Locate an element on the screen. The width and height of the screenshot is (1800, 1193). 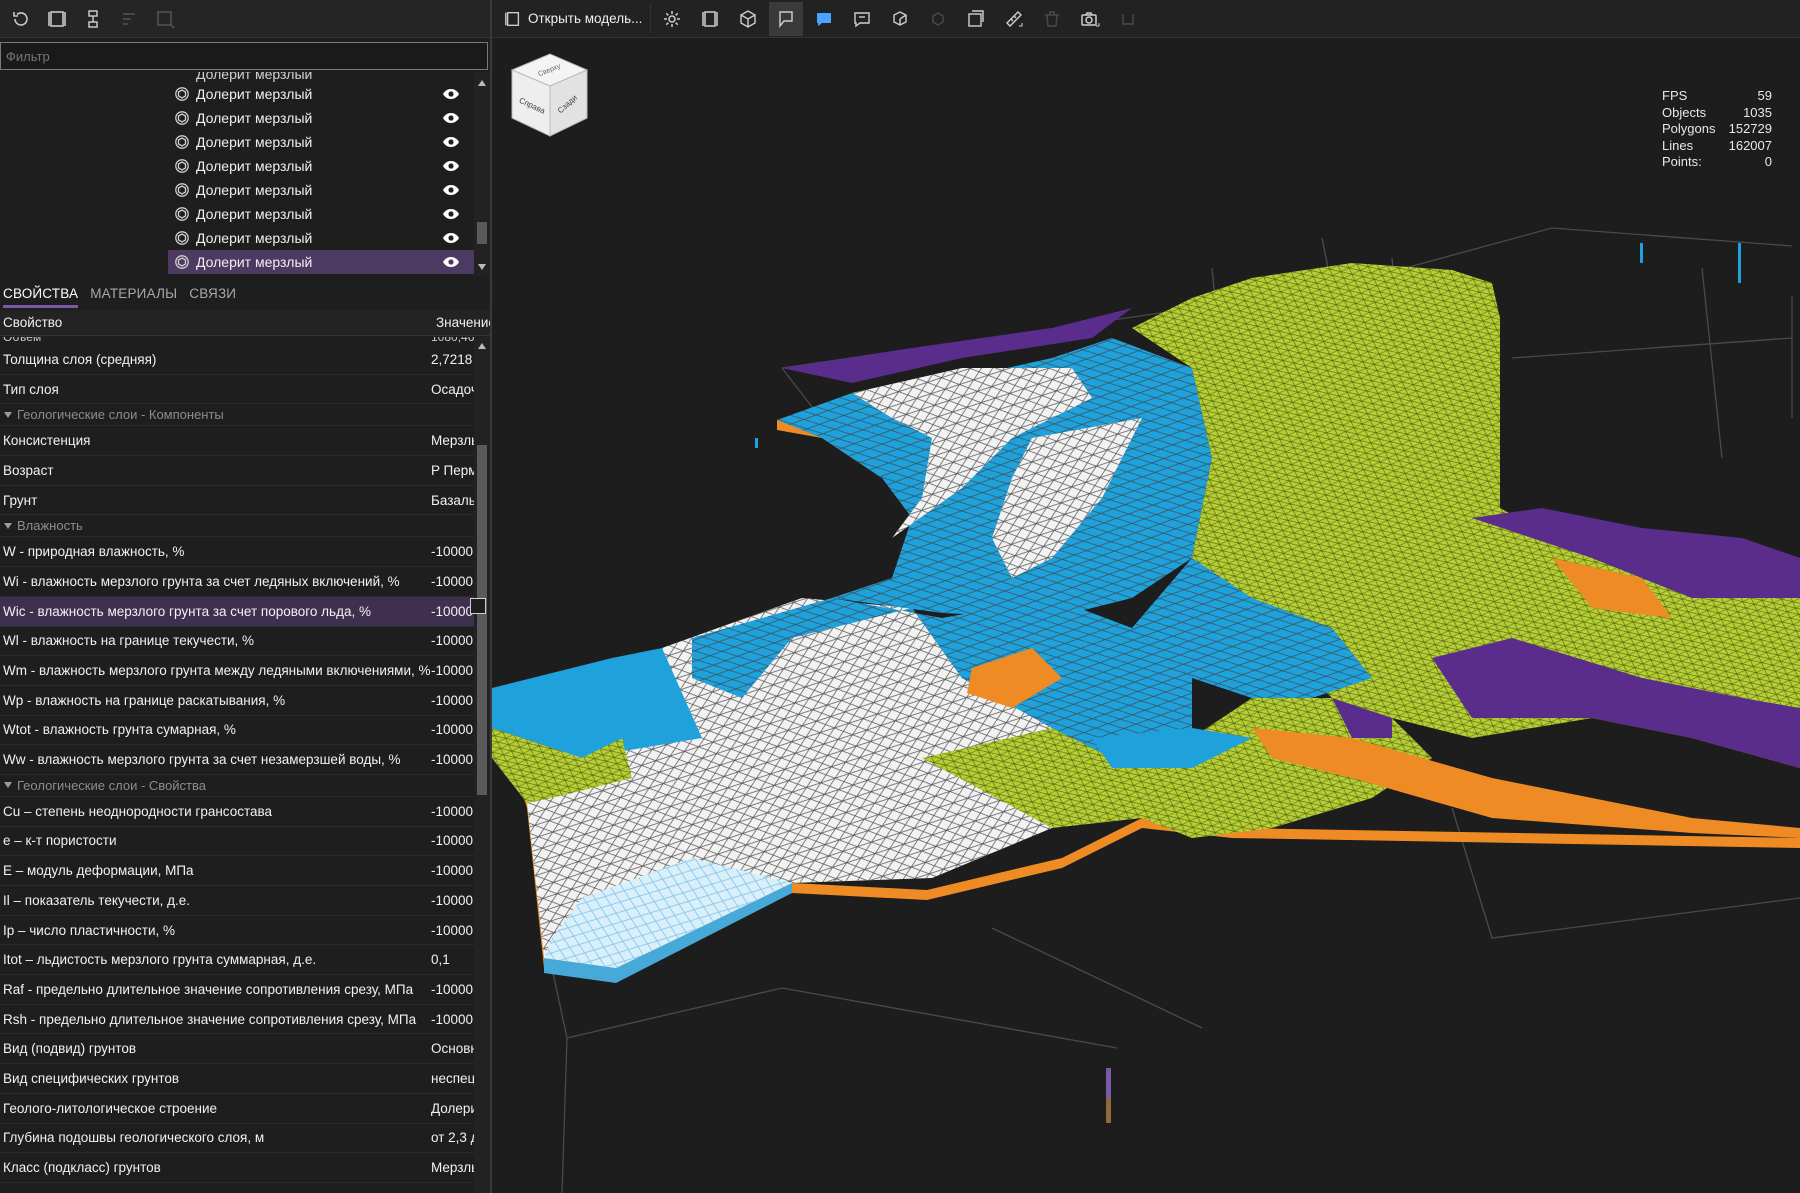
column-header-property: Свойство is located at coordinates (32, 322).